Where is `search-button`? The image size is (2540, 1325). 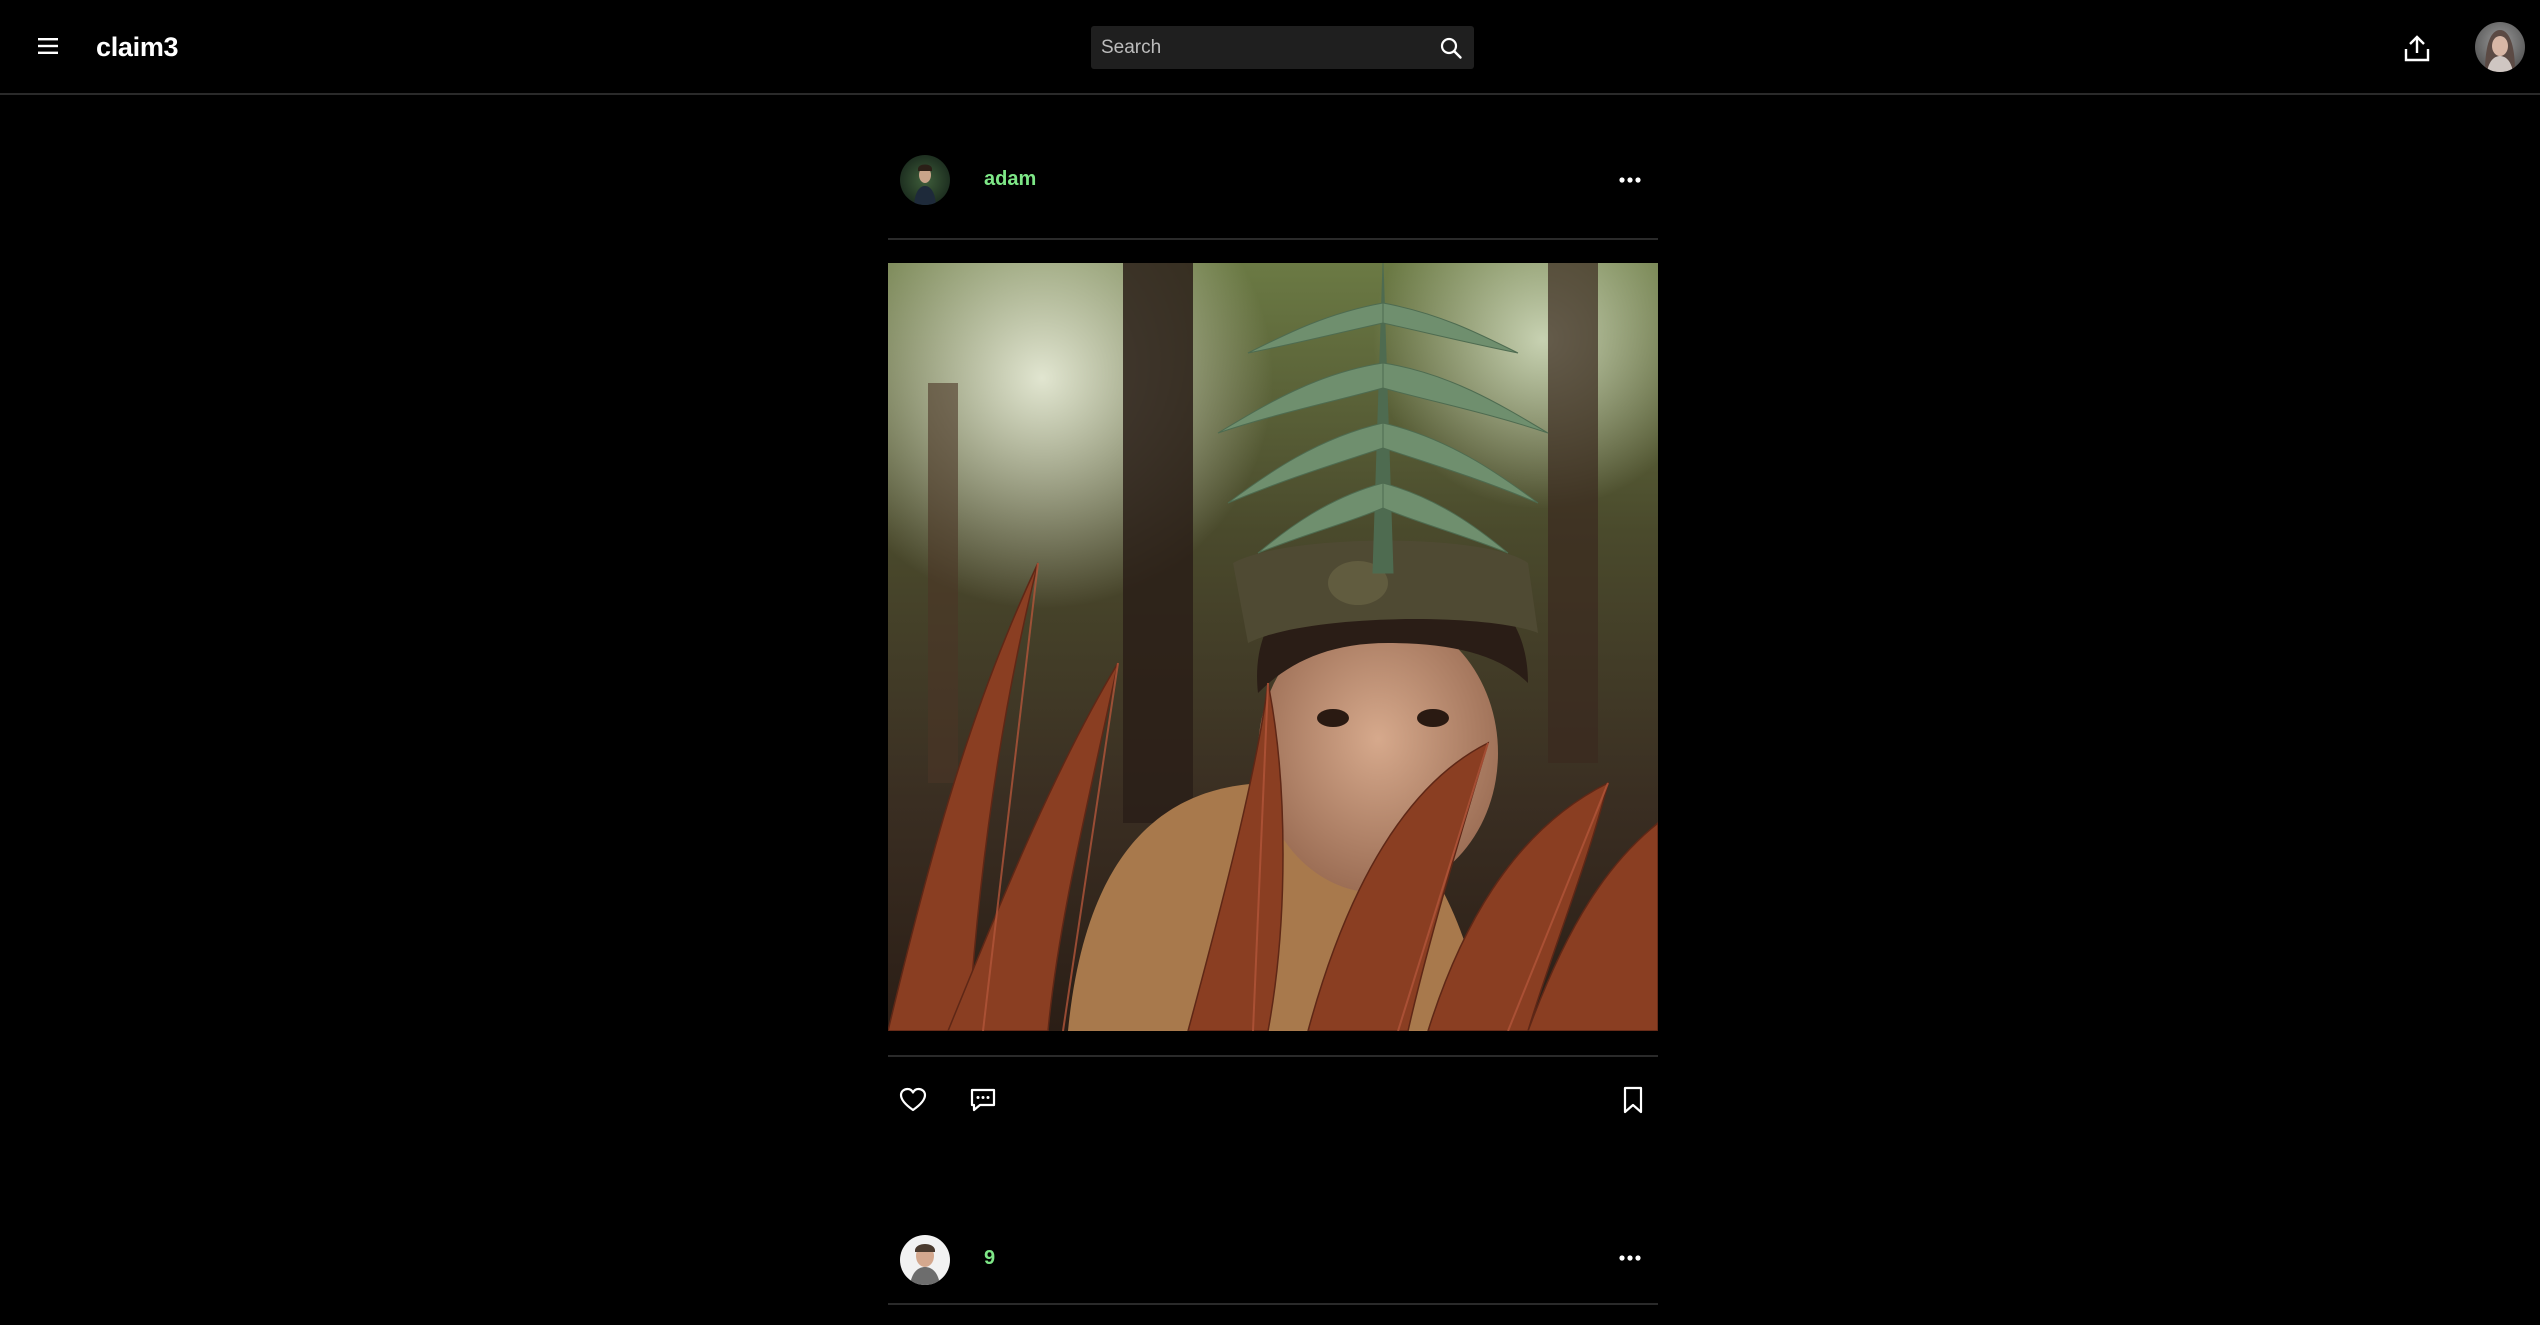 search-button is located at coordinates (1451, 47).